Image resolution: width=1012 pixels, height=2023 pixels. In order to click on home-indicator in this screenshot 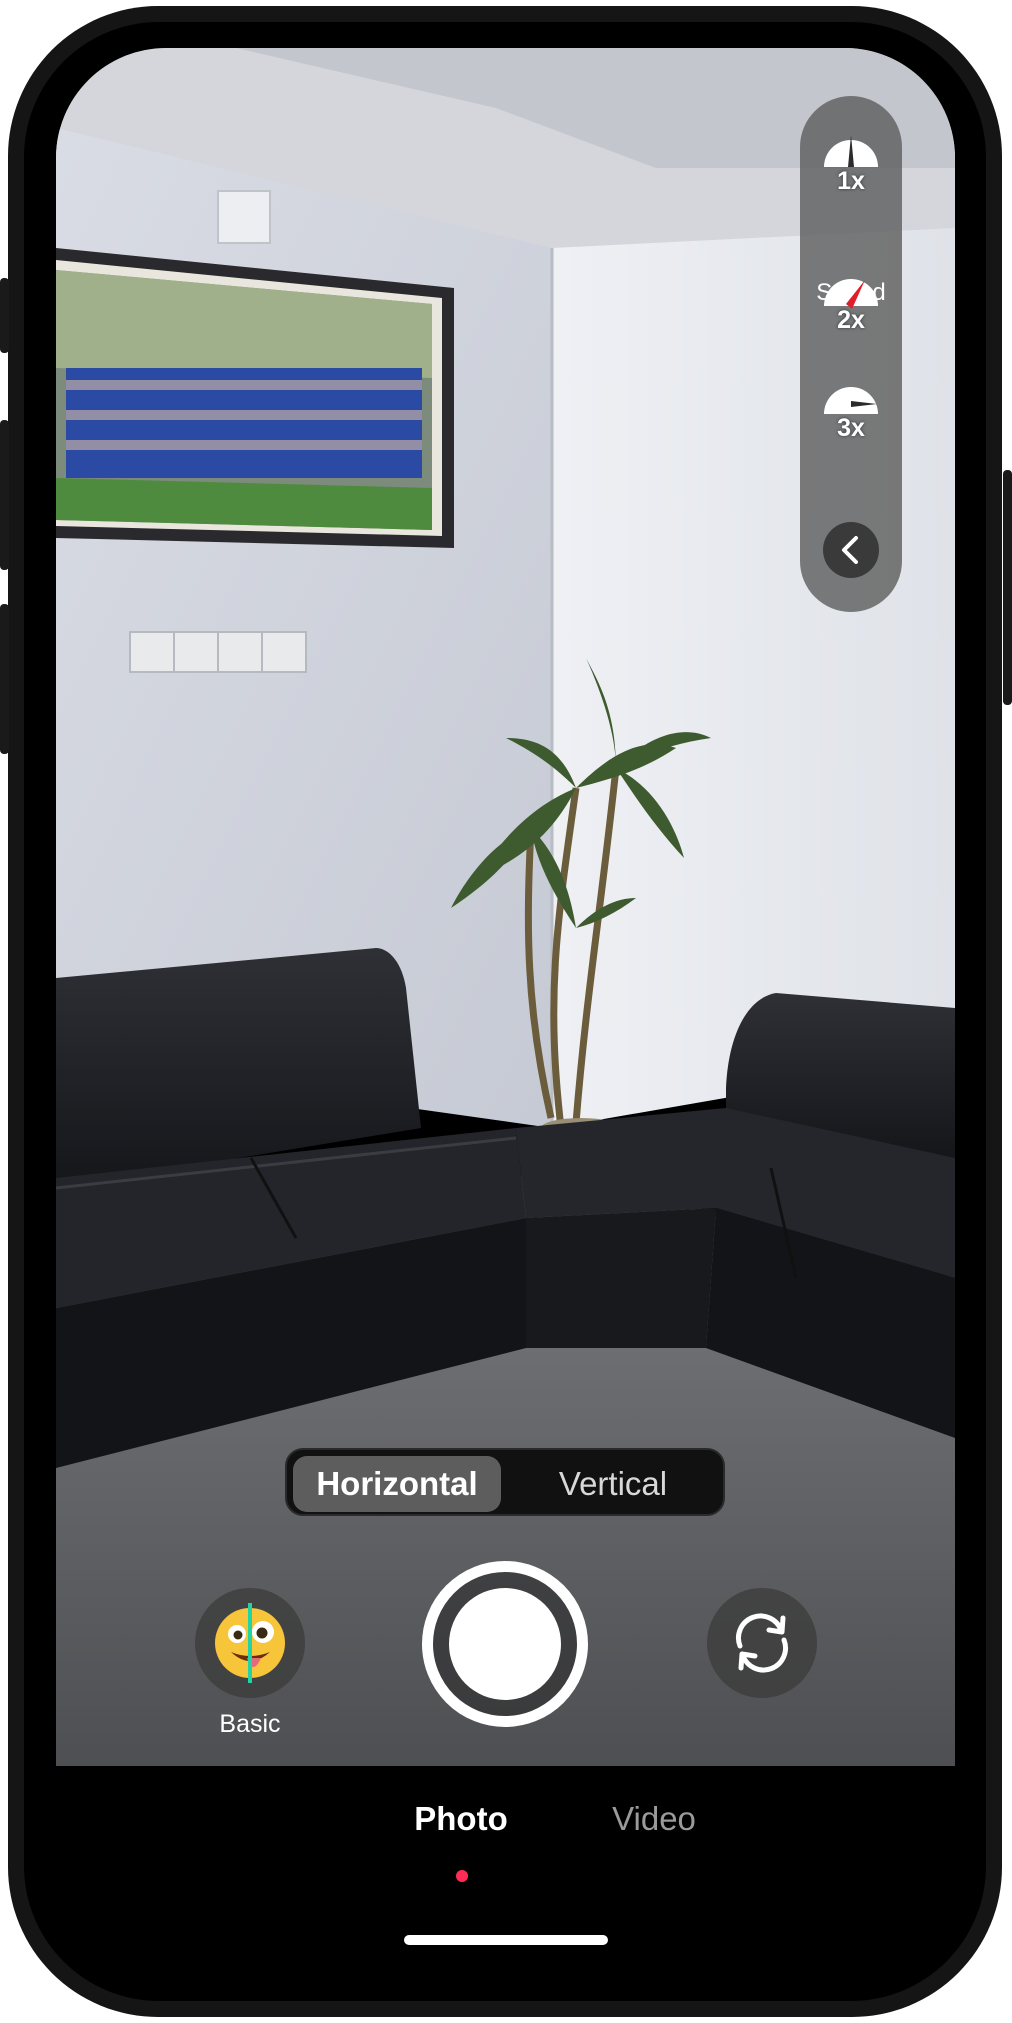, I will do `click(506, 1940)`.